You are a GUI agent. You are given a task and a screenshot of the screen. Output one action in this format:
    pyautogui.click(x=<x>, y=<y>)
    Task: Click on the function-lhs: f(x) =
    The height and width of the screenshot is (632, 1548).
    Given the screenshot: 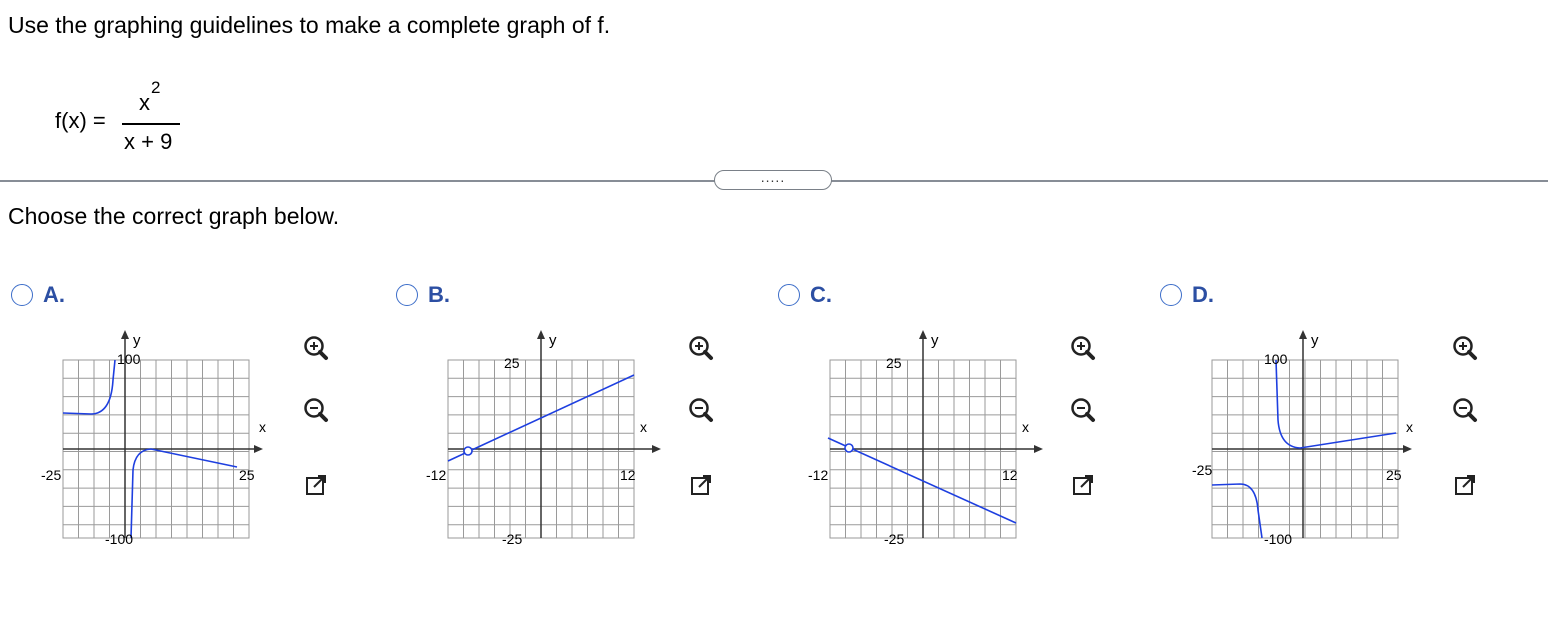 What is the action you would take?
    pyautogui.click(x=80, y=120)
    